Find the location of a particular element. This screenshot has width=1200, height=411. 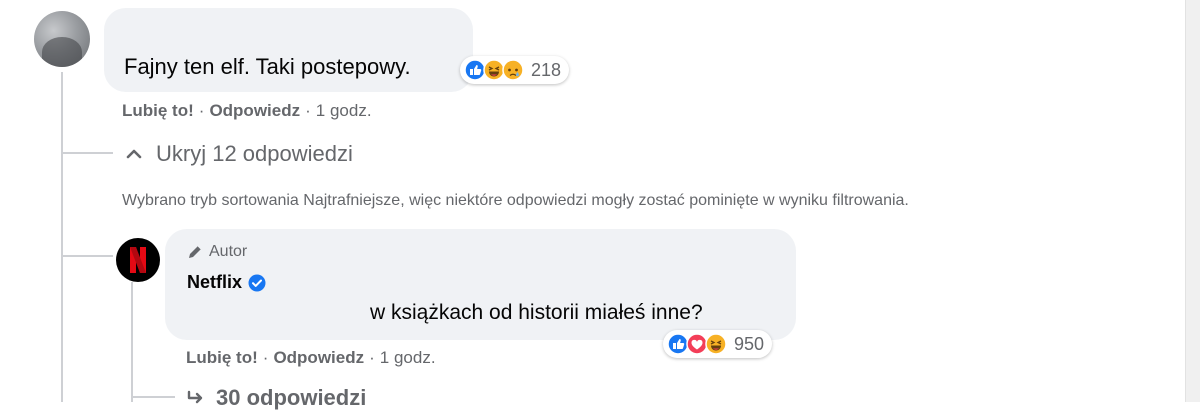

author-name: Netflix is located at coordinates (214, 282).